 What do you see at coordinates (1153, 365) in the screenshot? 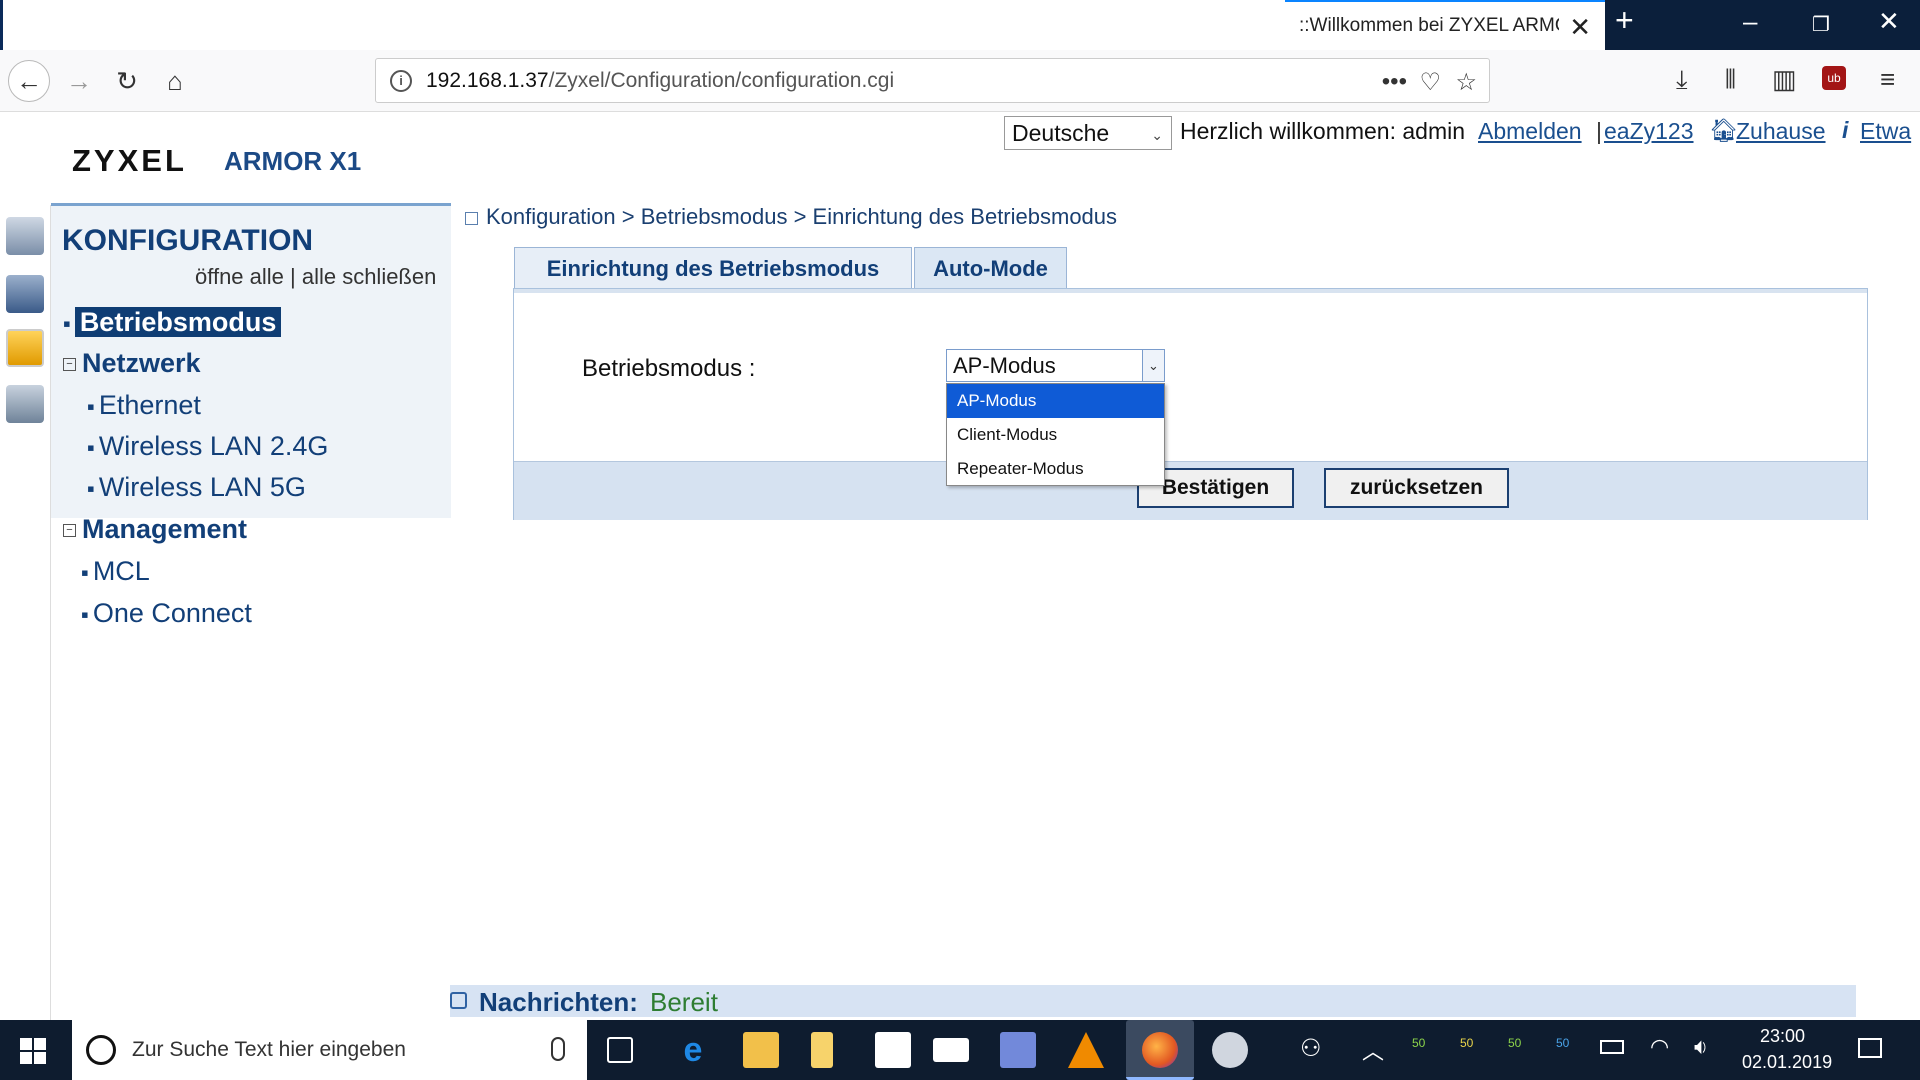
I see `chevron-down-icon: ⌄` at bounding box center [1153, 365].